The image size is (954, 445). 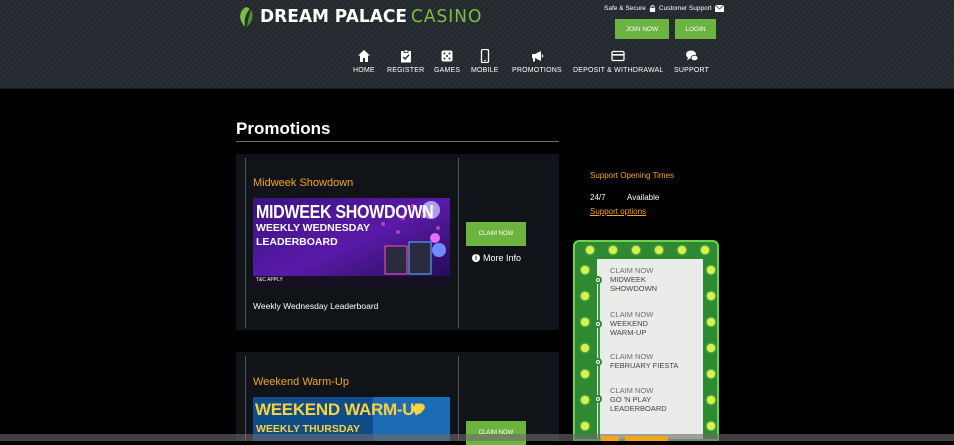 What do you see at coordinates (316, 306) in the screenshot?
I see `promo-description: Weekly Wednesday Leaderboard` at bounding box center [316, 306].